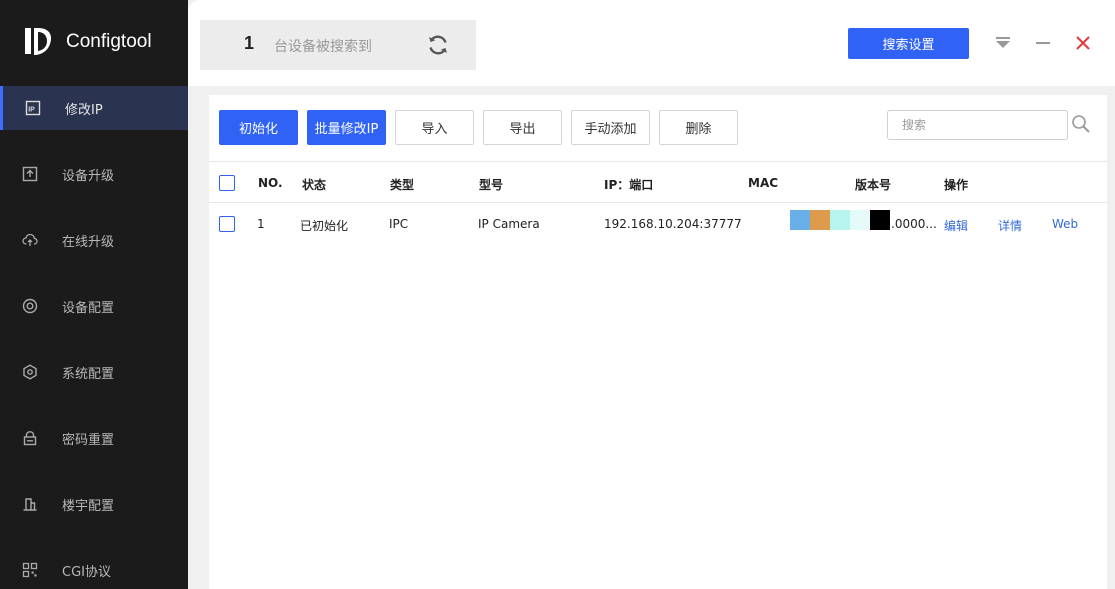 This screenshot has height=589, width=1115. I want to click on search-settings-button: 搜索设置, so click(908, 43).